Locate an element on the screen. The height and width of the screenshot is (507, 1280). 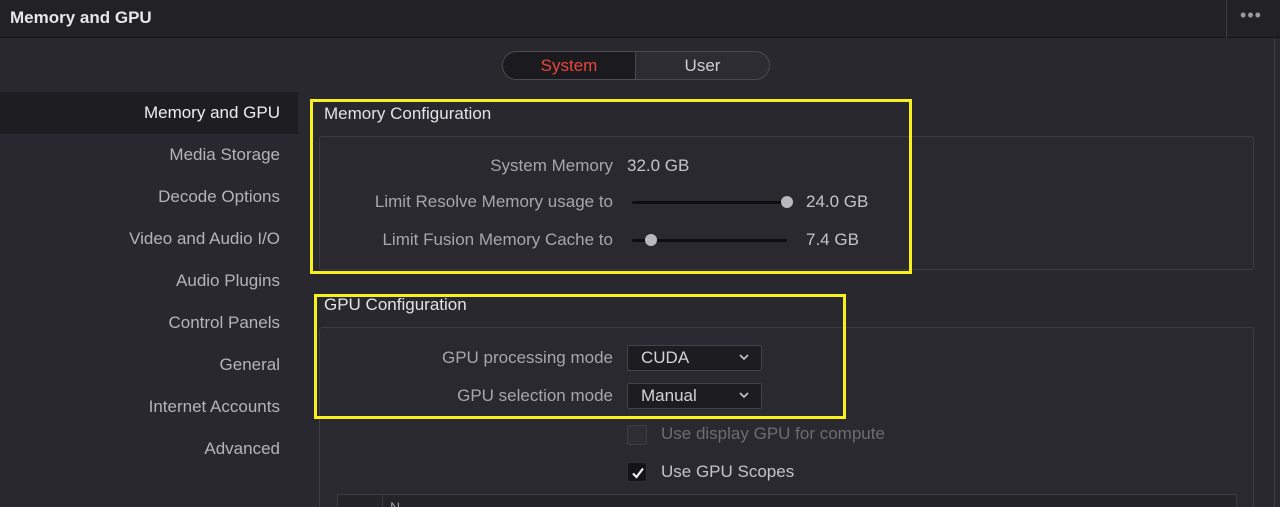
tab-user: User is located at coordinates (702, 65).